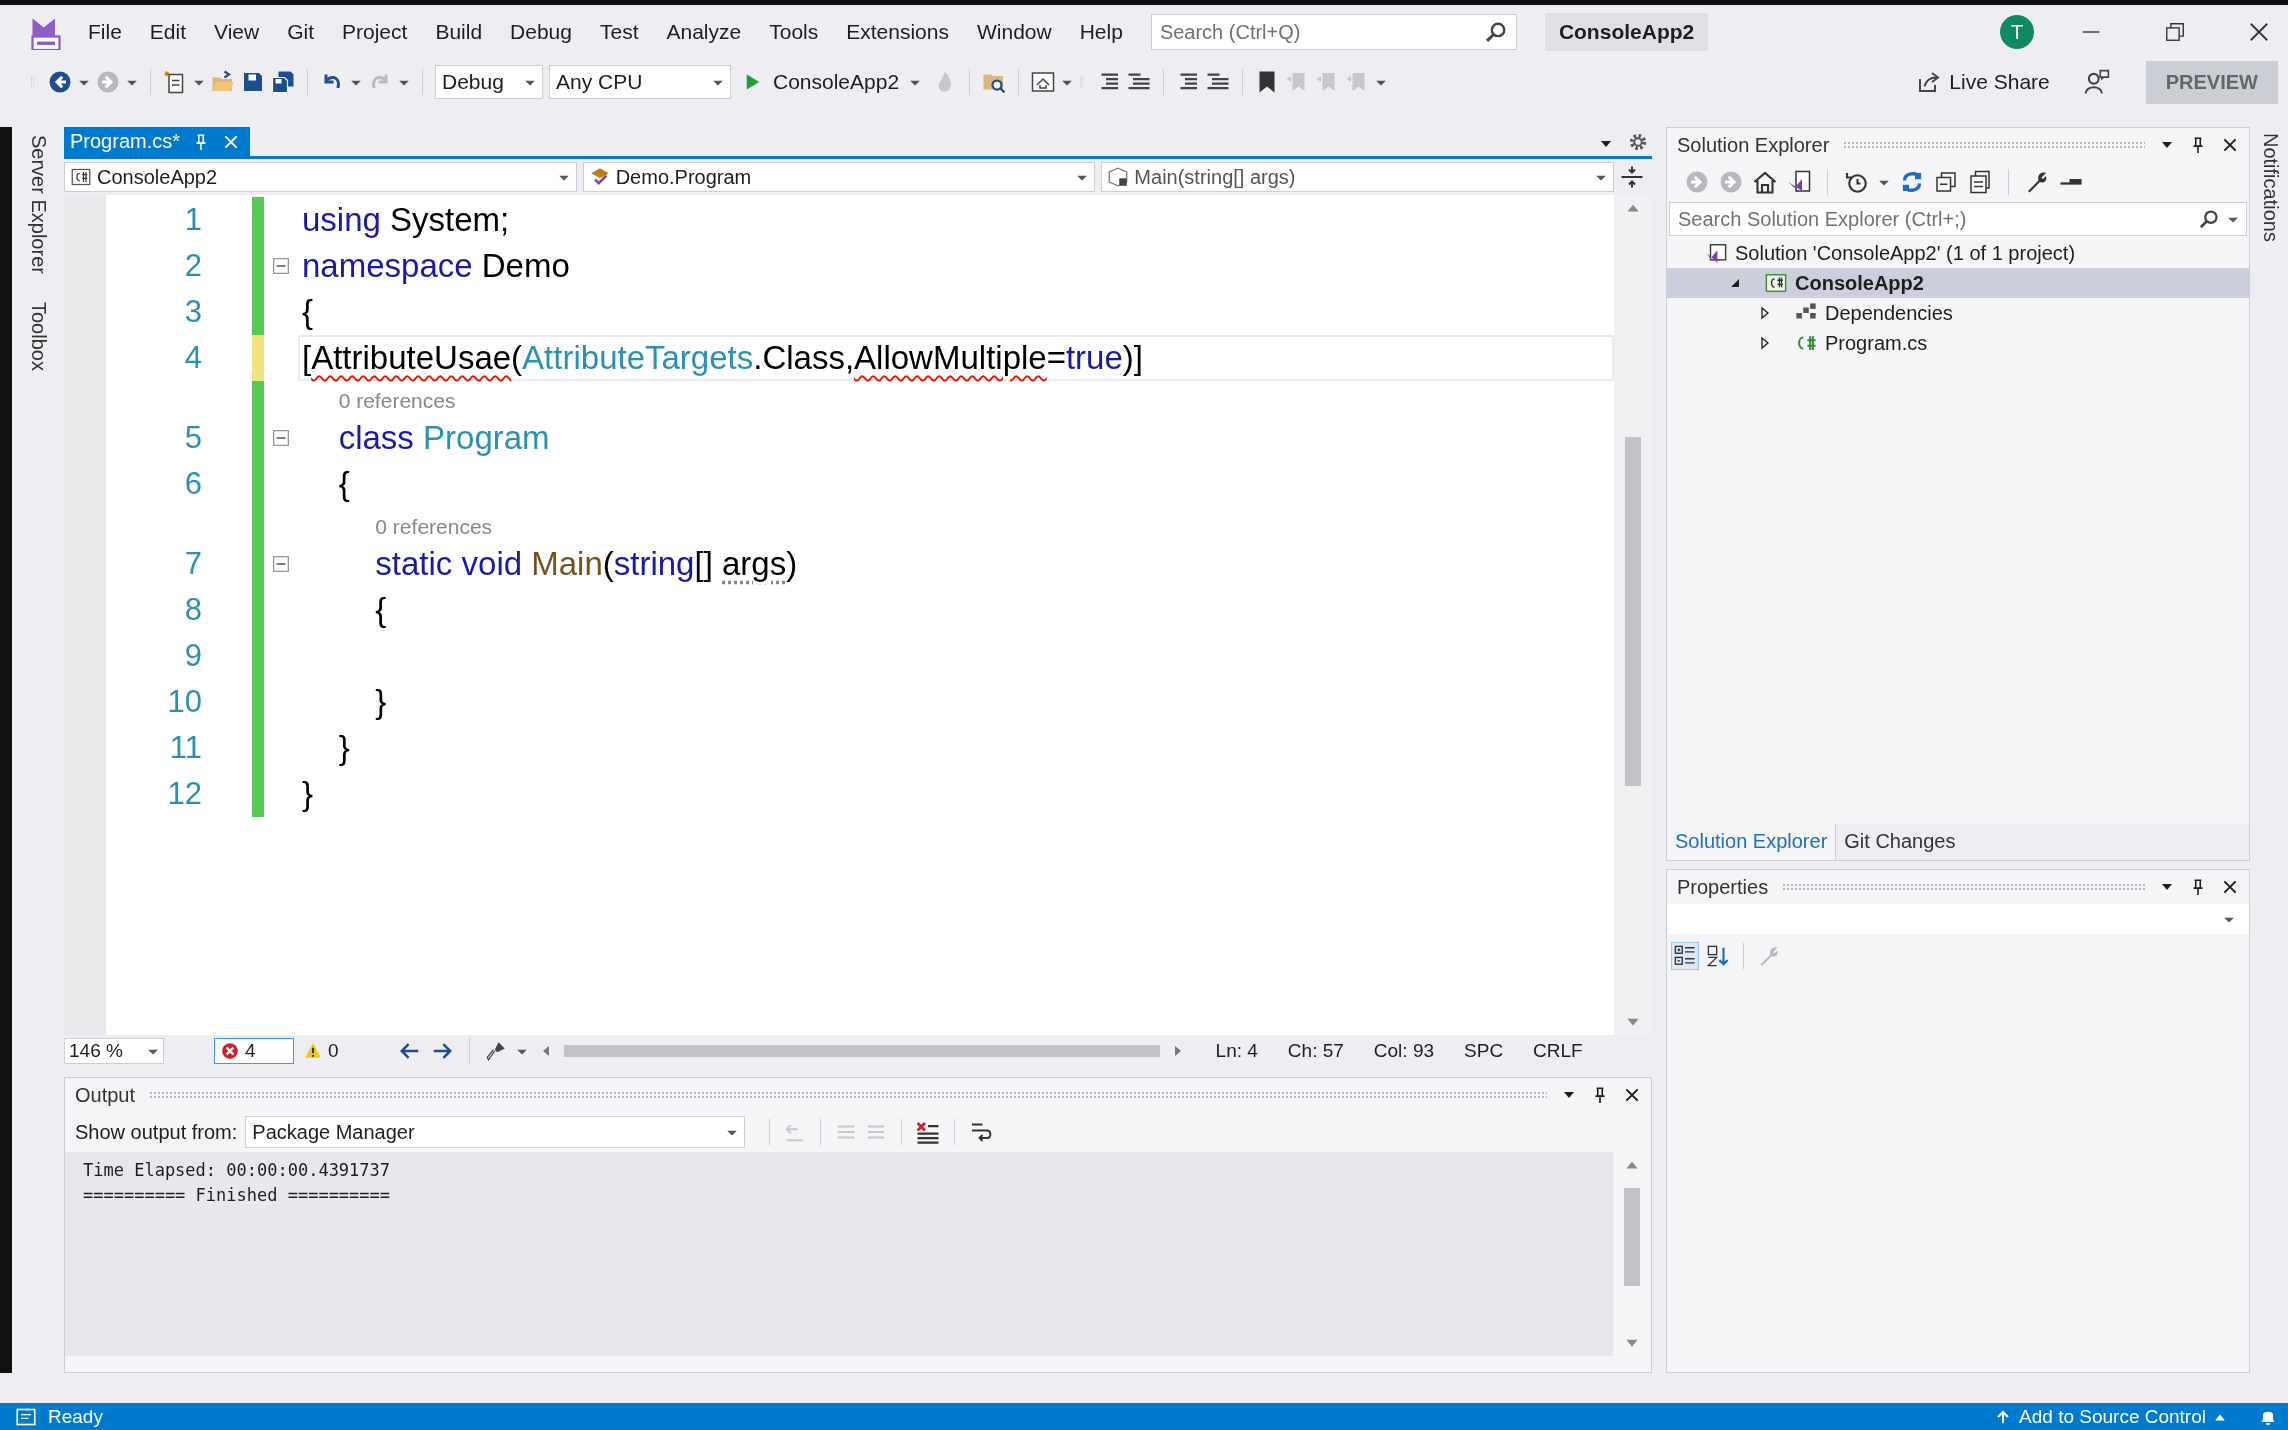 This screenshot has width=2288, height=1430. I want to click on menu-item: Debug, so click(541, 32).